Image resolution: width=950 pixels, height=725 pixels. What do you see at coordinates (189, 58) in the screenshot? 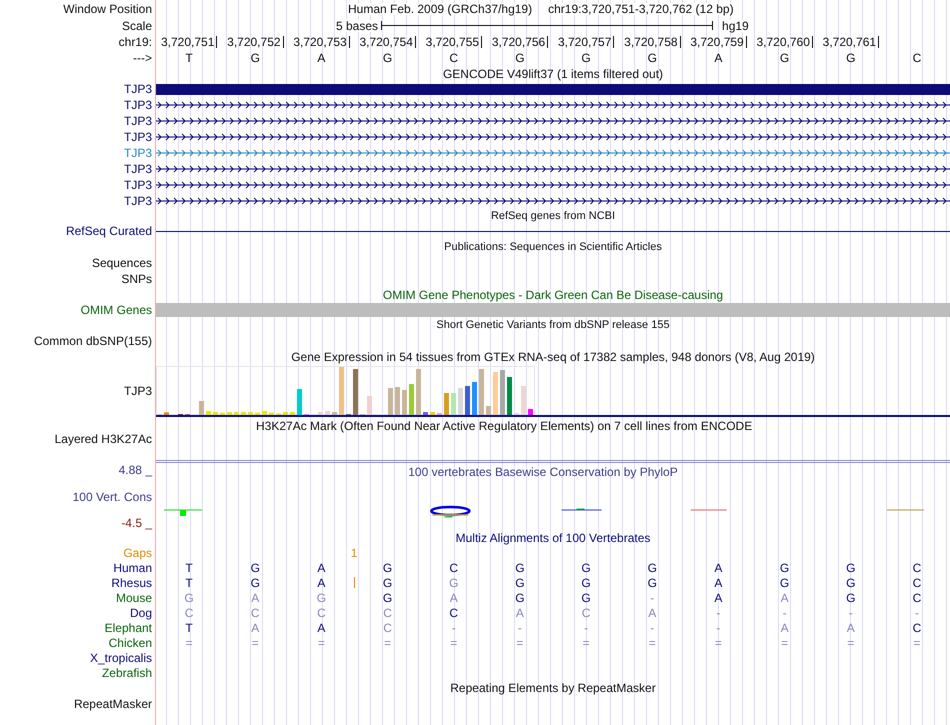
I see `base-letter: T` at bounding box center [189, 58].